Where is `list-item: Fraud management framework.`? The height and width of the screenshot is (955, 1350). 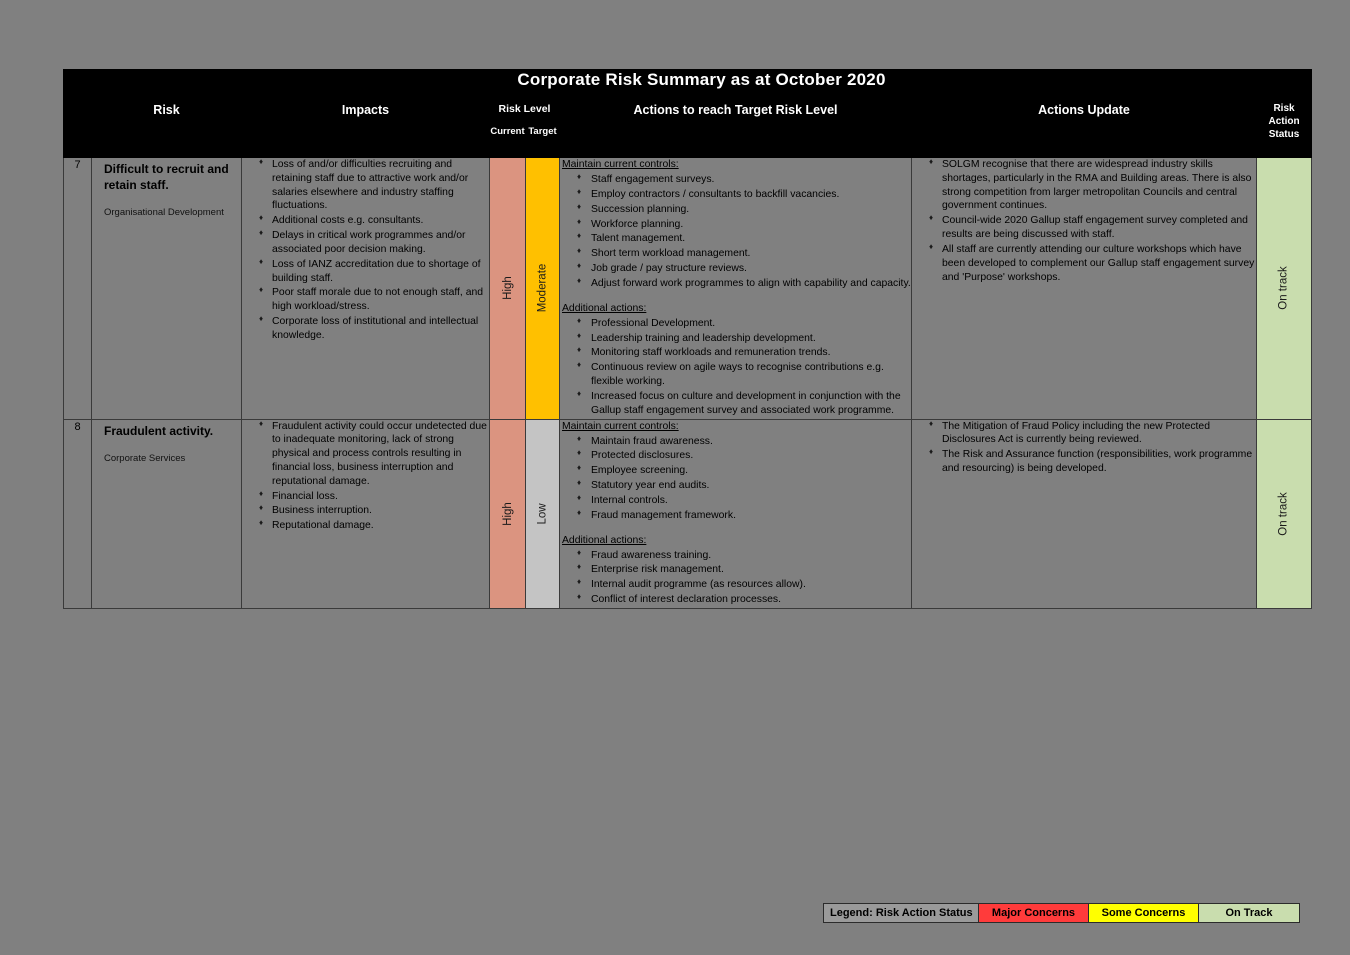
list-item: Fraud management framework. is located at coordinates (744, 515).